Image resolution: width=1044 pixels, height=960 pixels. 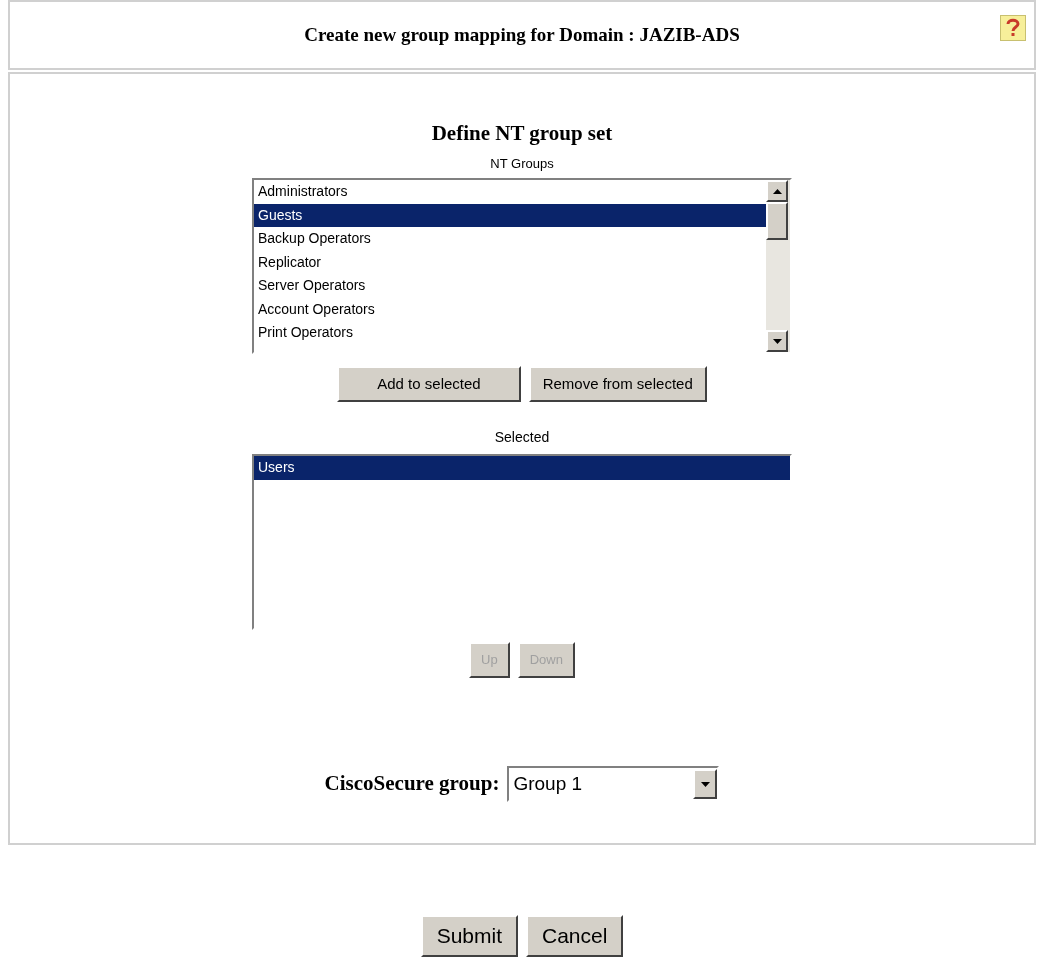 What do you see at coordinates (522, 133) in the screenshot?
I see `section-title: Define NT group set` at bounding box center [522, 133].